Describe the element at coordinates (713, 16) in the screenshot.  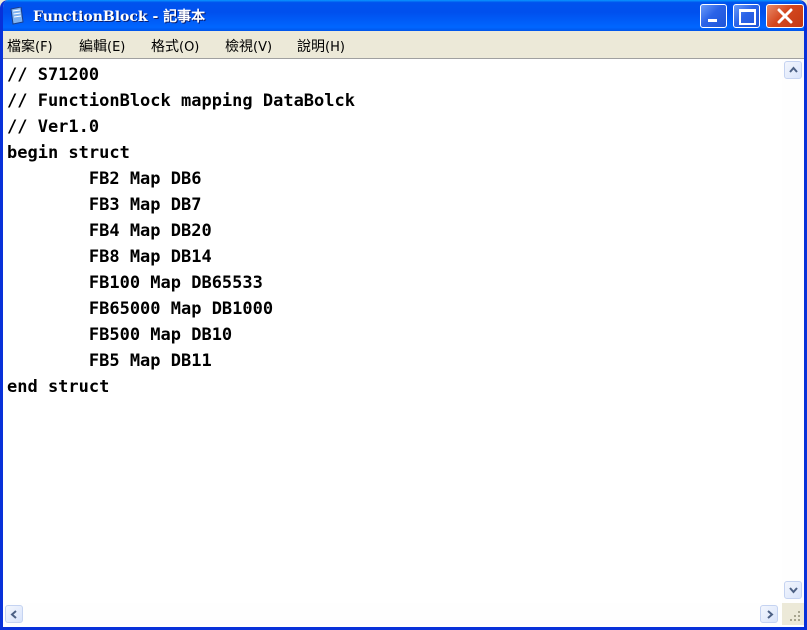
I see `minimize-button` at that location.